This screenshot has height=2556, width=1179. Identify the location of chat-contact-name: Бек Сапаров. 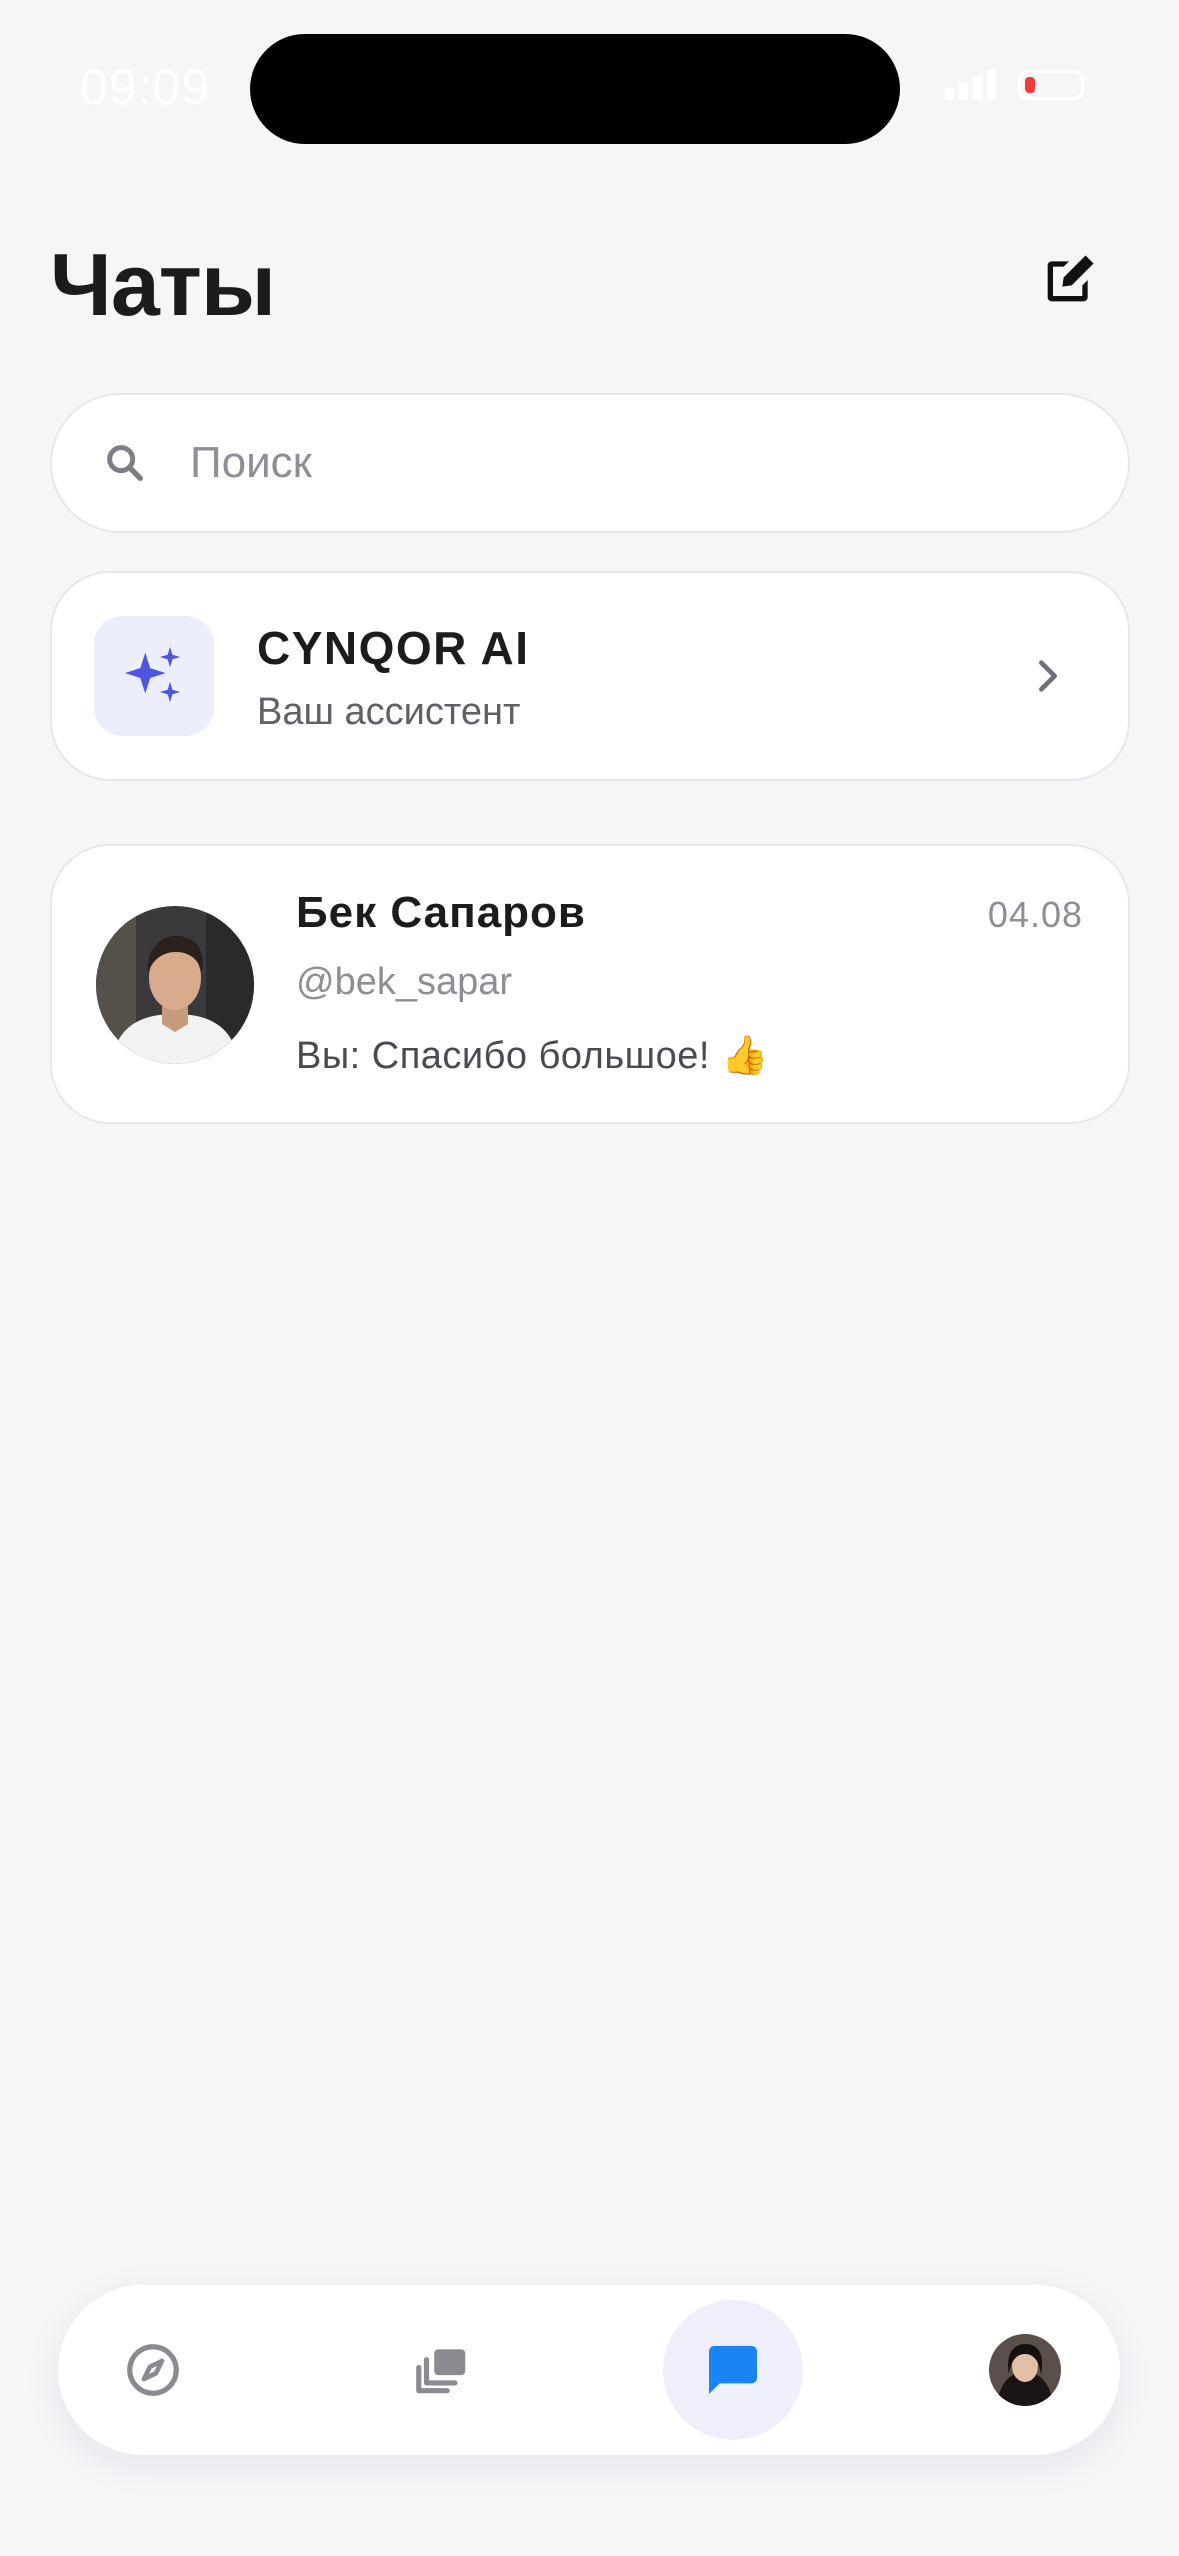
(441, 912).